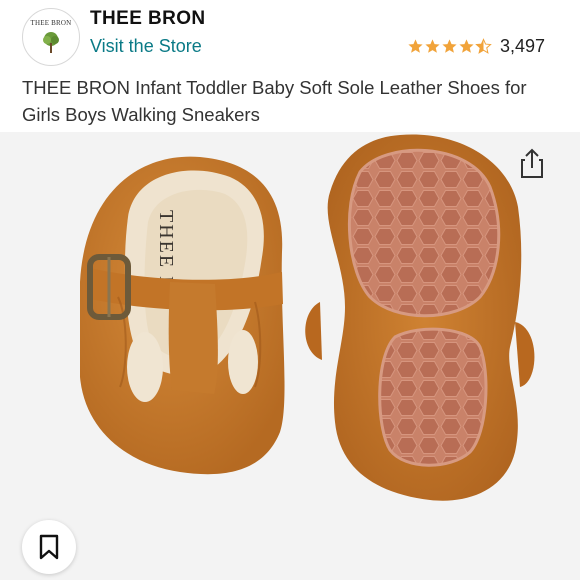 The height and width of the screenshot is (580, 580). I want to click on rating: 3,497, so click(476, 46).